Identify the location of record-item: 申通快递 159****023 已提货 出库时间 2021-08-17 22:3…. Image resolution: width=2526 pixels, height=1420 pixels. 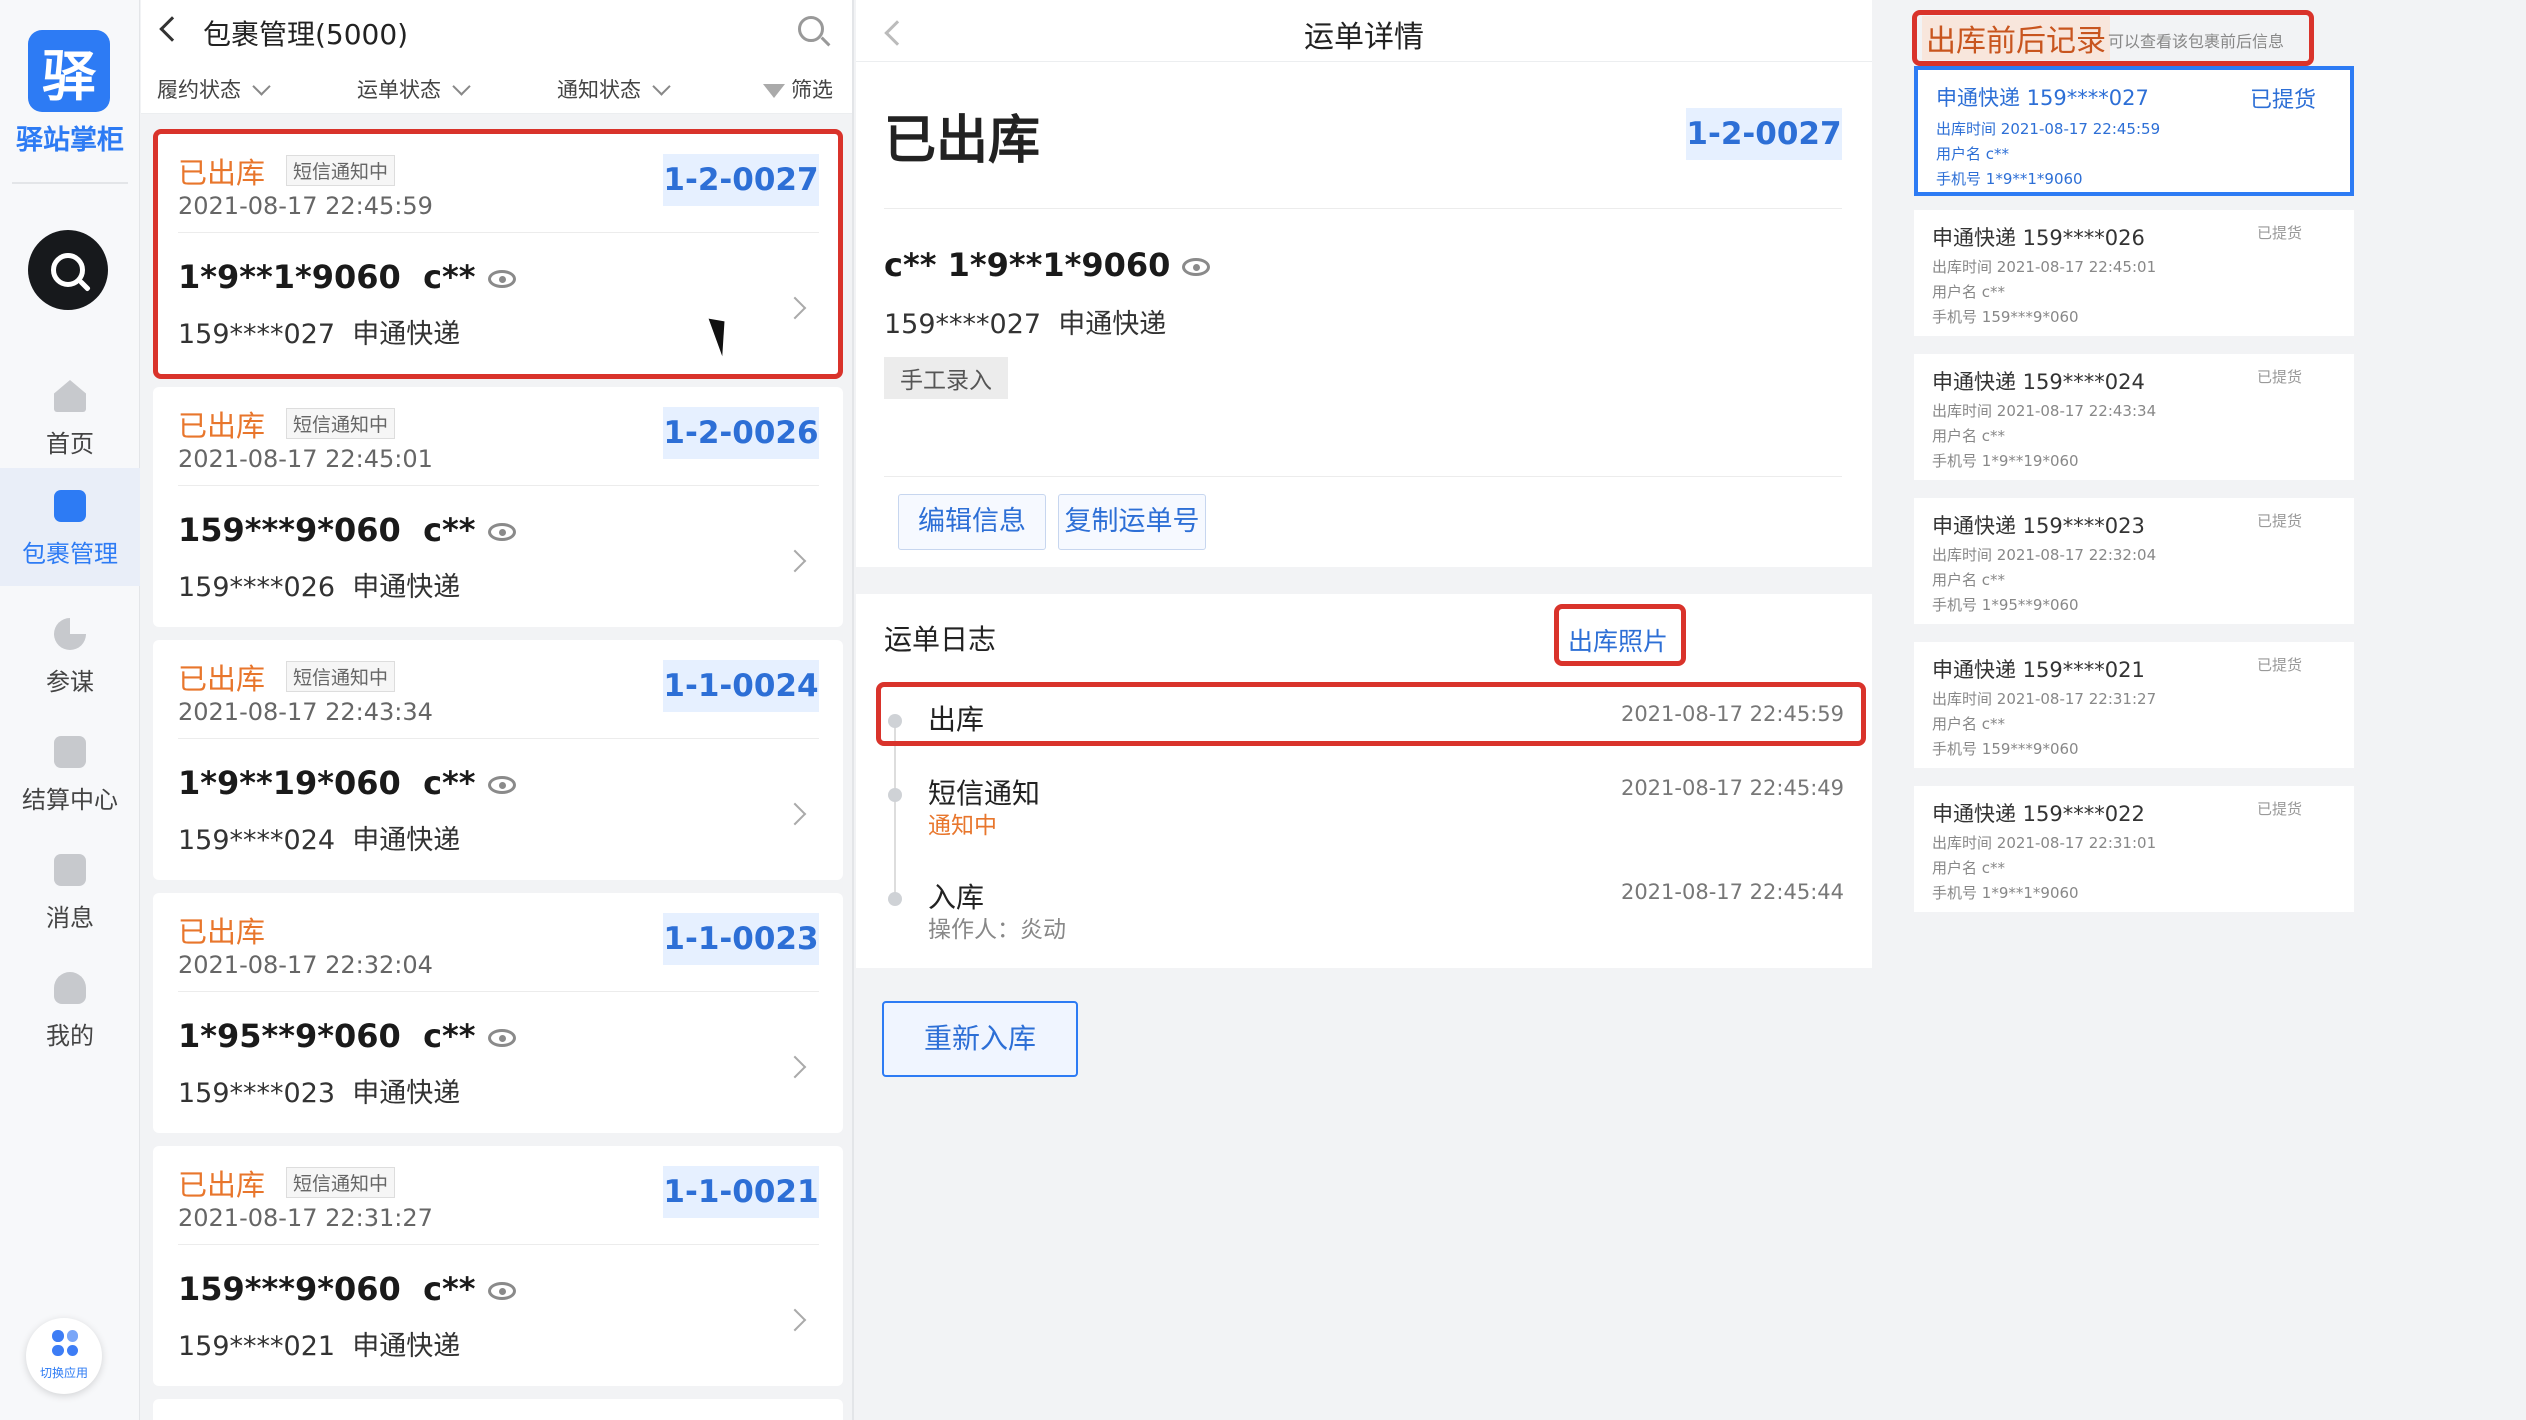
(2134, 561).